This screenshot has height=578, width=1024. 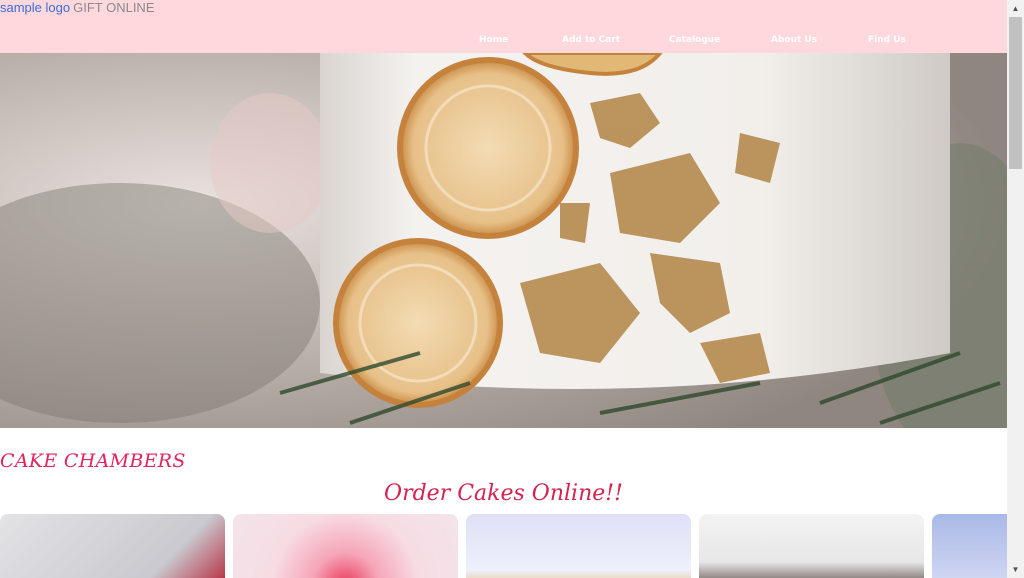 What do you see at coordinates (1015, 289) in the screenshot?
I see `vertical-scrollbar: ▲ ▼` at bounding box center [1015, 289].